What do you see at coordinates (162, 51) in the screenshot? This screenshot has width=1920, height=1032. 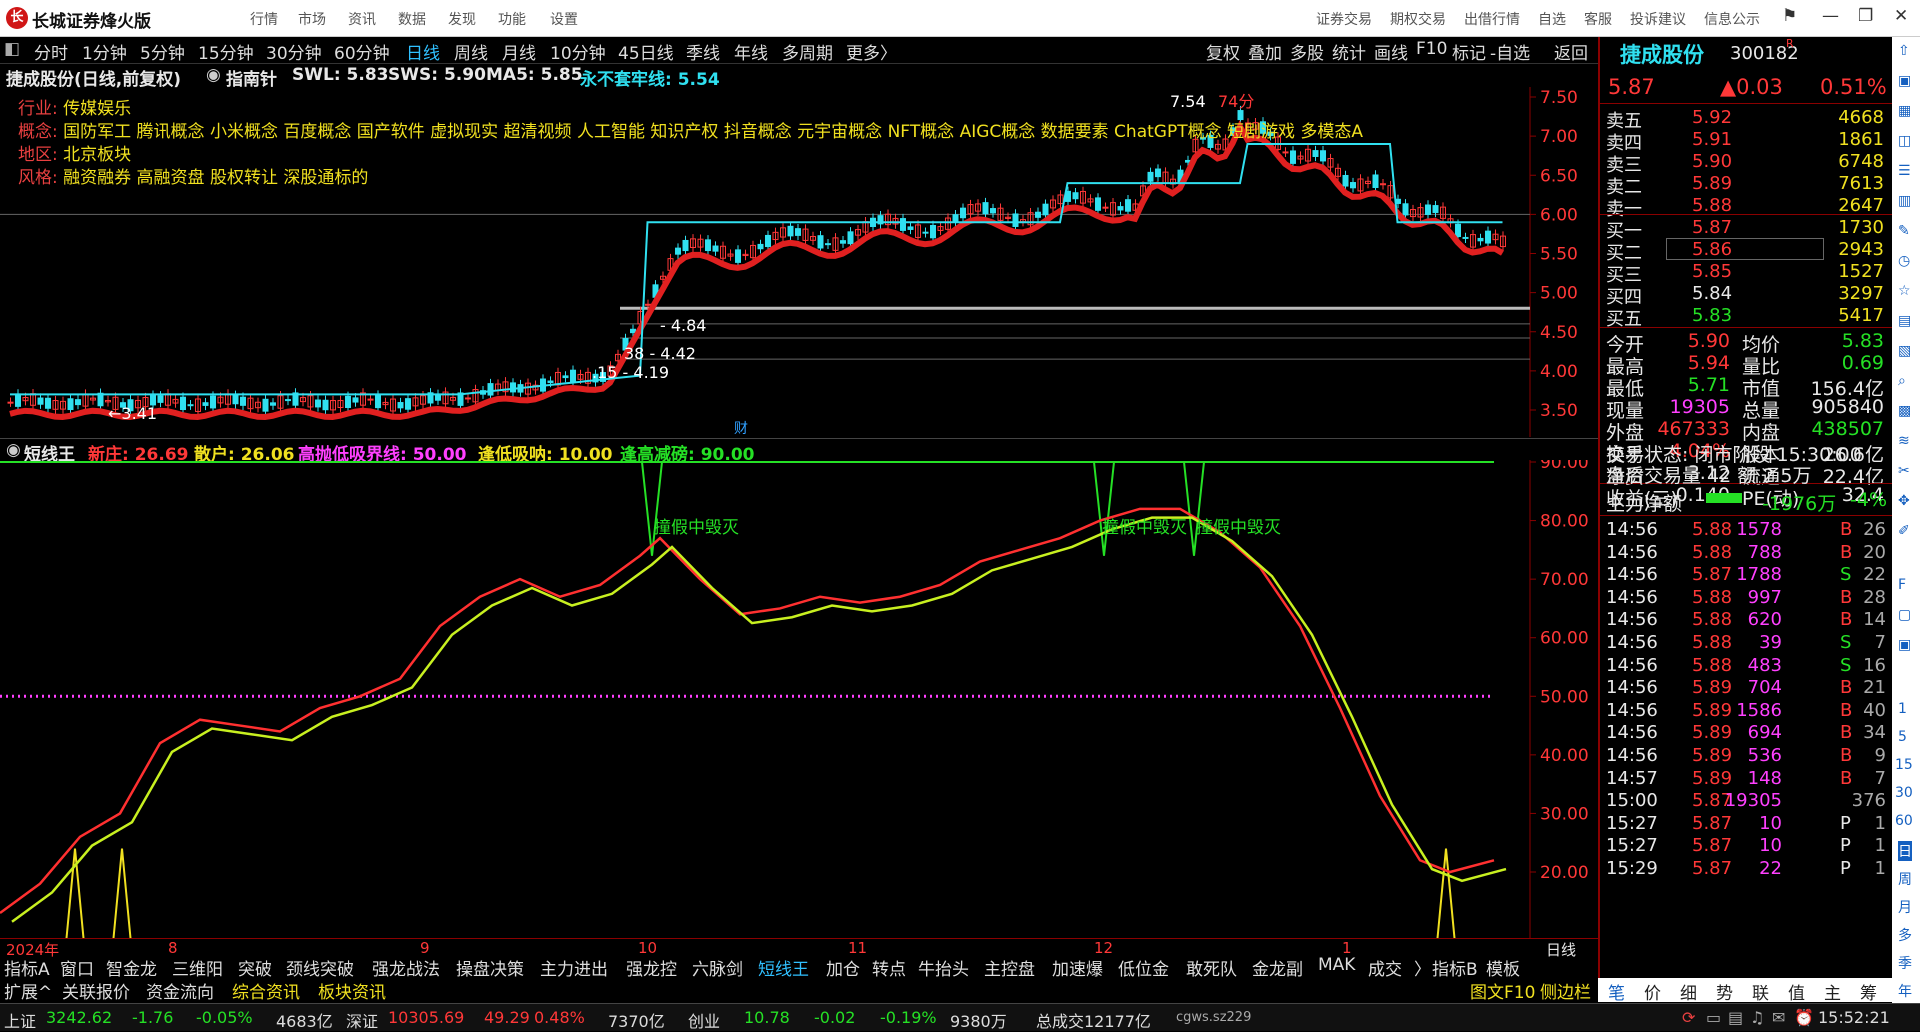 I see `tab-5min: 5分钟` at bounding box center [162, 51].